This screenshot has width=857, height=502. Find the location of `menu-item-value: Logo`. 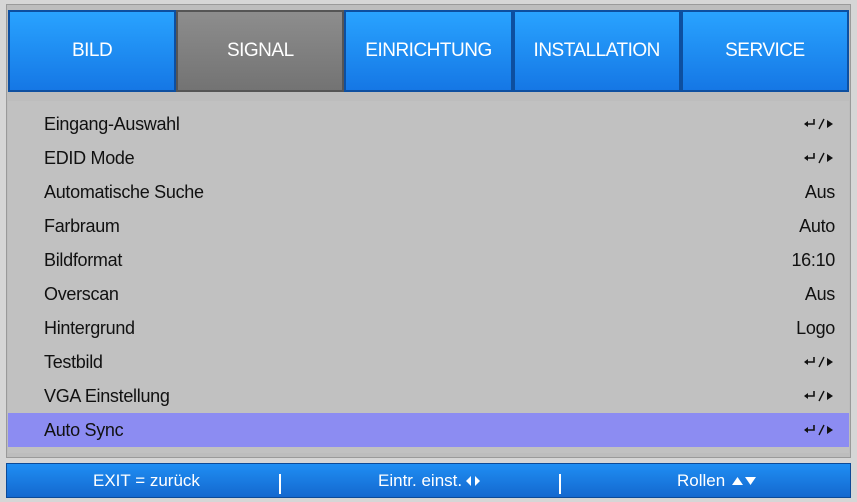

menu-item-value: Logo is located at coordinates (815, 327).